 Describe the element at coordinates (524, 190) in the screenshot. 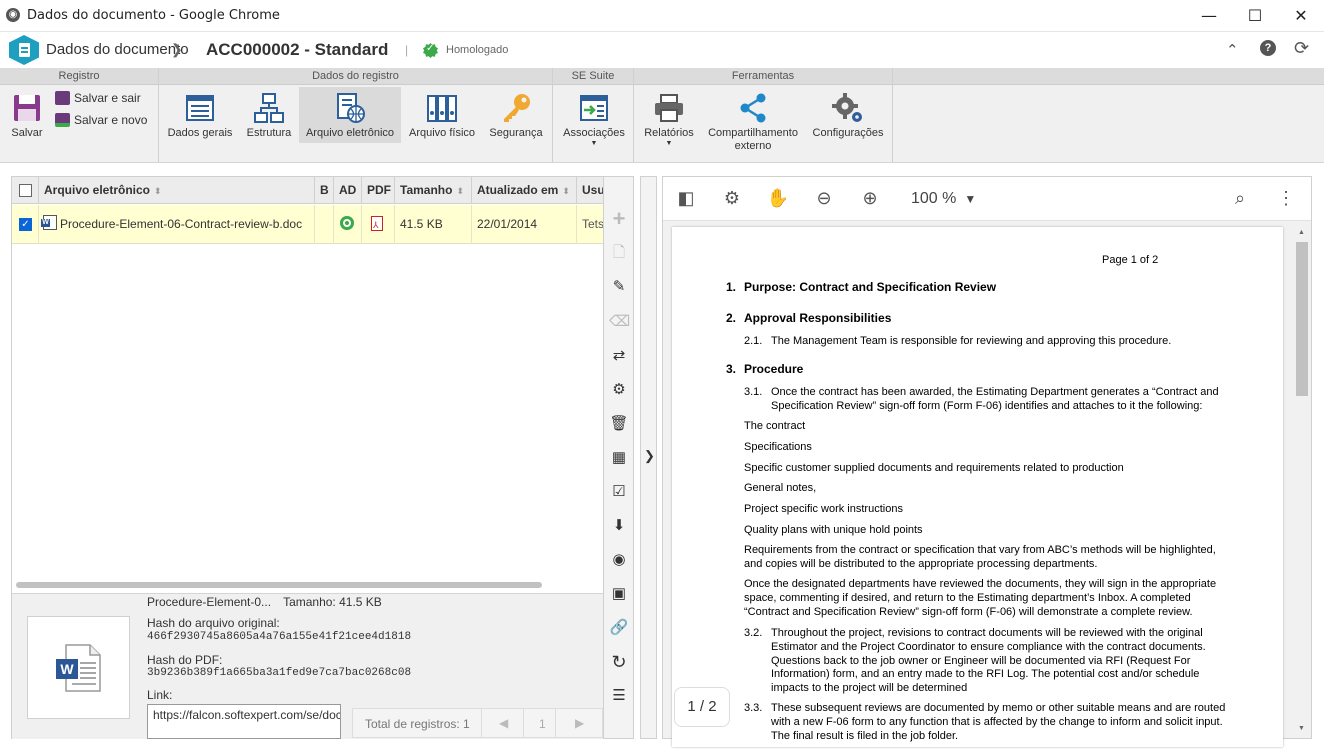

I see `column-header-updated: Atualizado em ⬍` at that location.